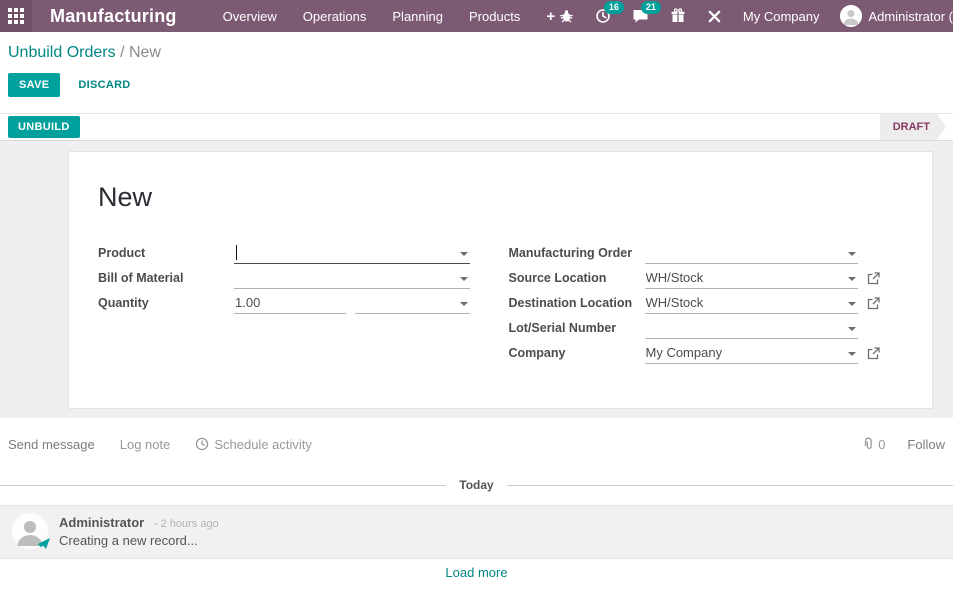 This screenshot has width=953, height=594. What do you see at coordinates (751, 353) in the screenshot?
I see `company-input` at bounding box center [751, 353].